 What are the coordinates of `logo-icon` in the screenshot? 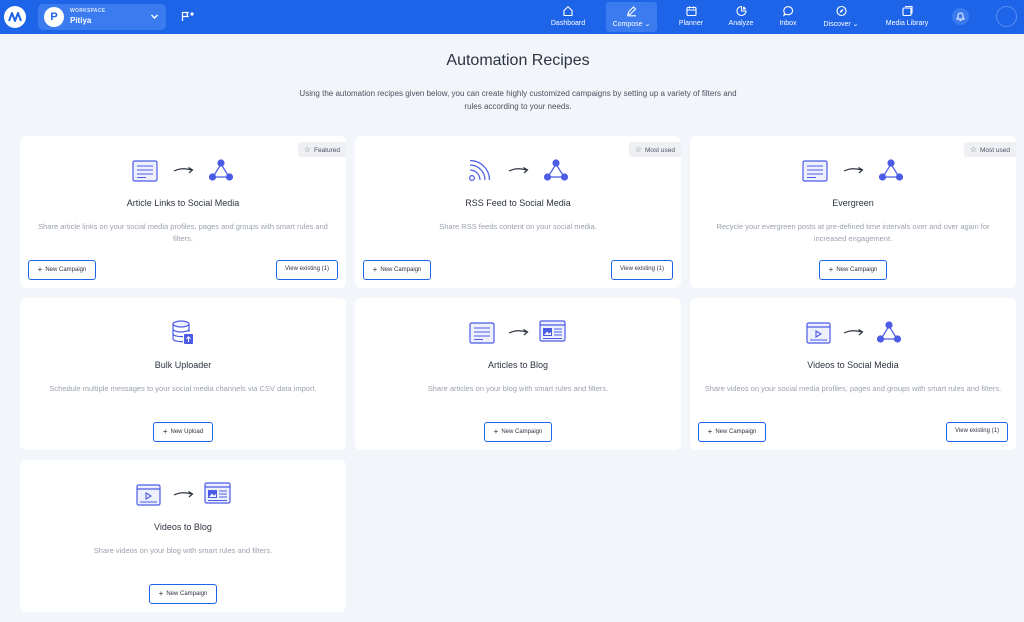 It's located at (15, 17).